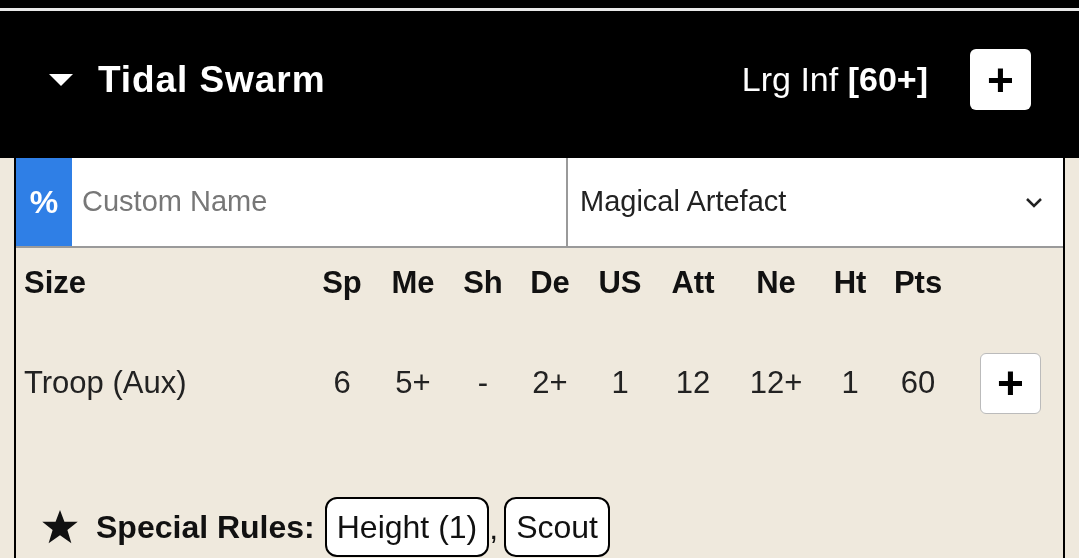 This screenshot has width=1079, height=558. What do you see at coordinates (1034, 202) in the screenshot?
I see `chevron-down-icon` at bounding box center [1034, 202].